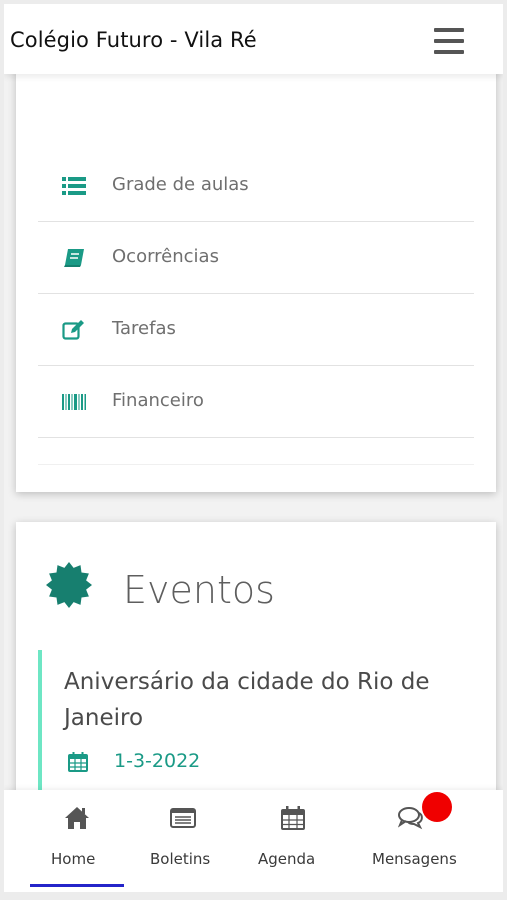 The width and height of the screenshot is (507, 900). Describe the element at coordinates (287, 859) in the screenshot. I see `nav-label-agenda: Agenda` at that location.